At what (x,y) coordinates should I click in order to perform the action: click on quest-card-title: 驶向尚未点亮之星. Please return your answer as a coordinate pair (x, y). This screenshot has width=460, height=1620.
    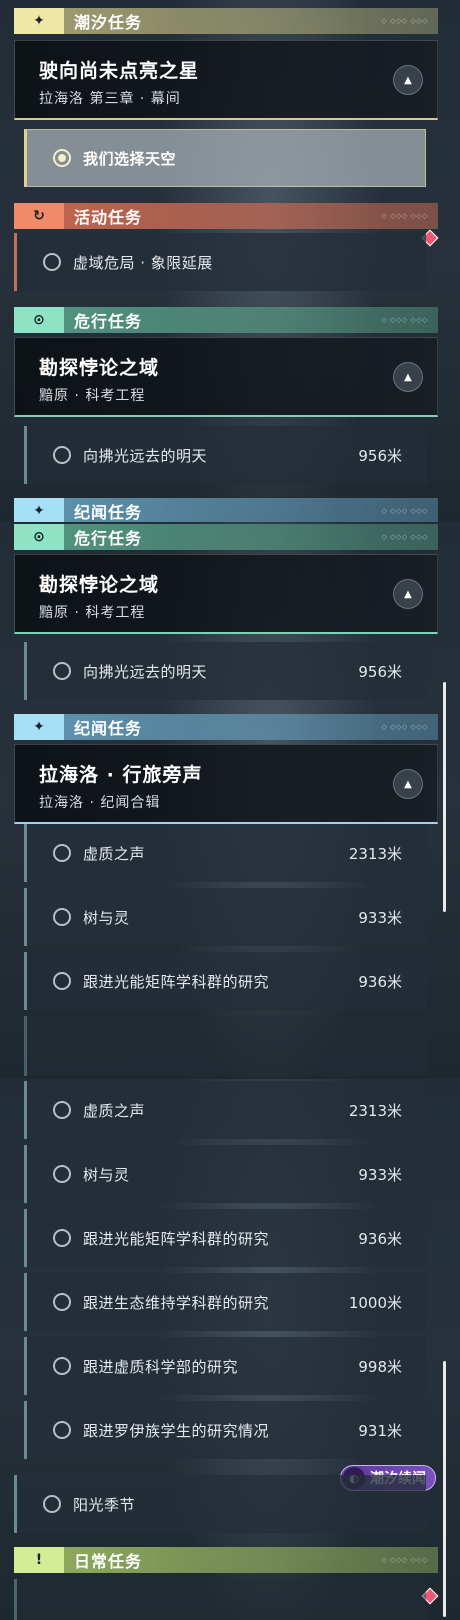
    Looking at the image, I should click on (119, 71).